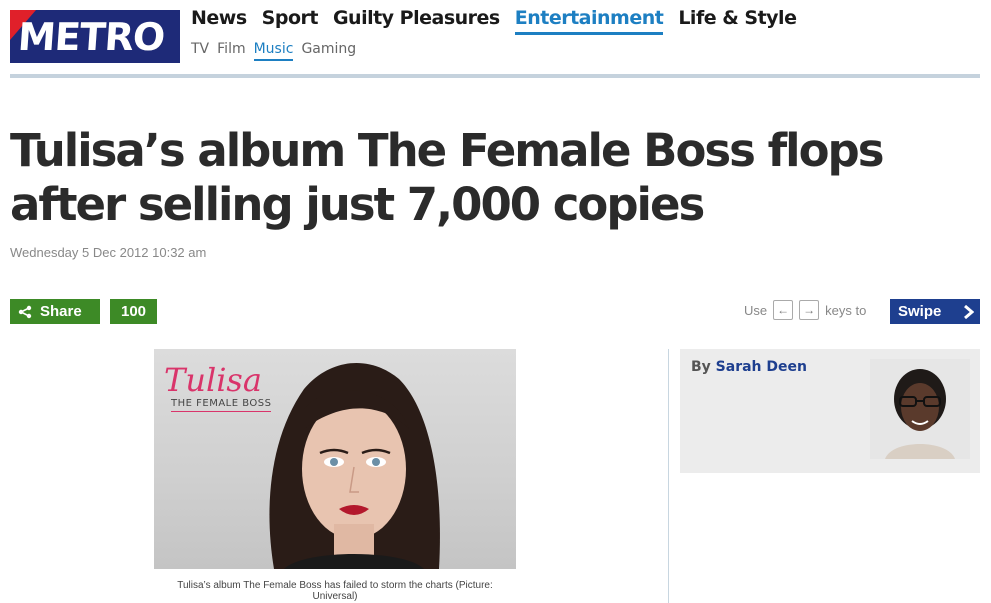  Describe the element at coordinates (756, 310) in the screenshot. I see `keys-hint-use: Use` at that location.